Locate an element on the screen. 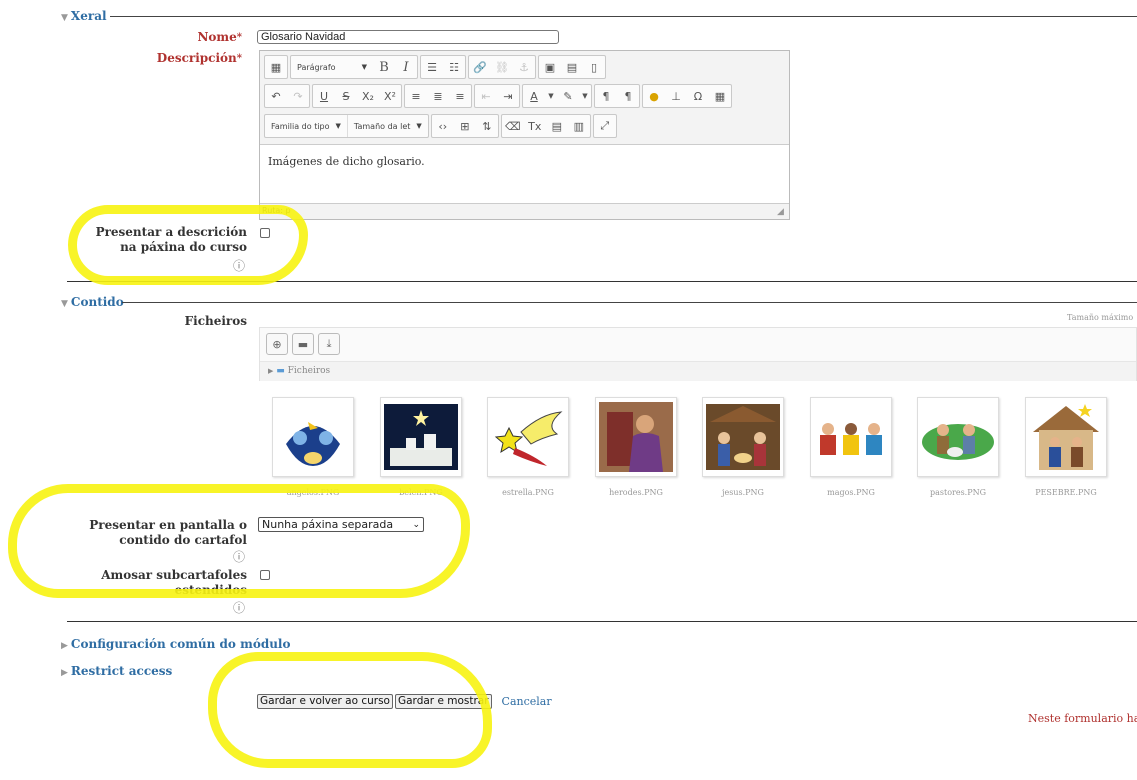  toolbar-group: ↶ ↷ is located at coordinates (287, 96).